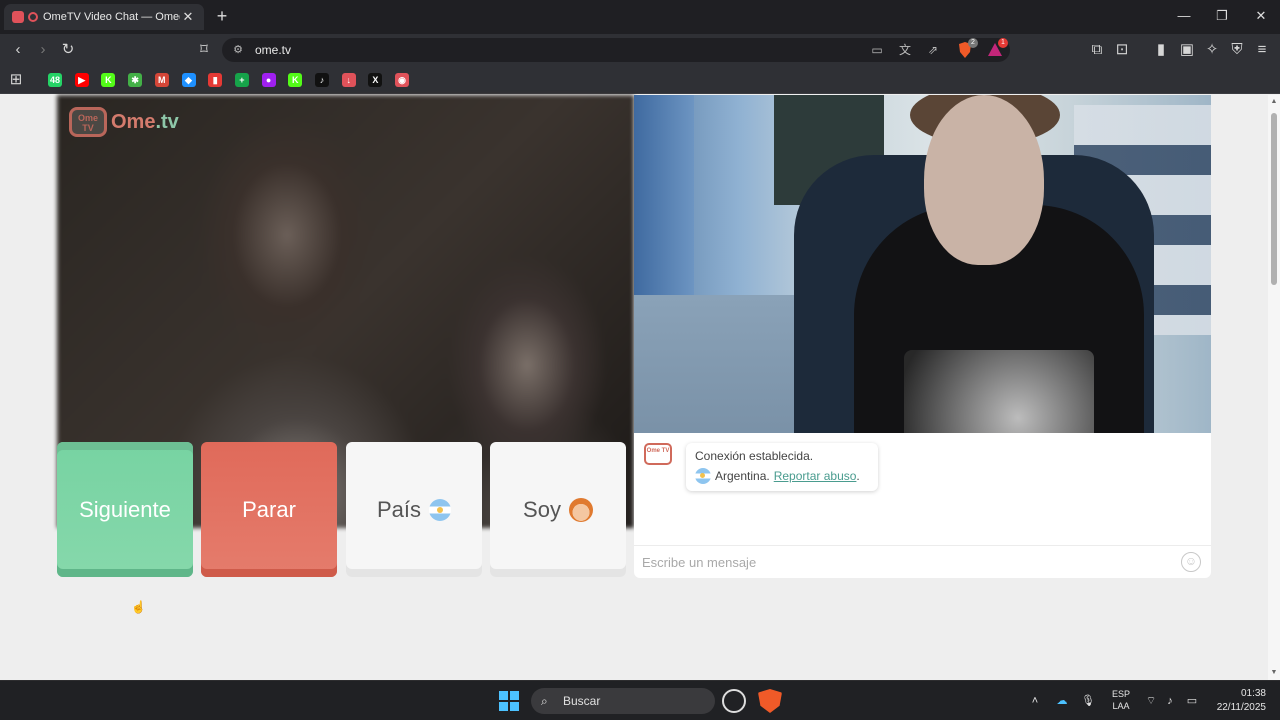 The image size is (1280, 720). Describe the element at coordinates (55, 80) in the screenshot. I see `bookmark-whatsapp-icon: 48` at that location.